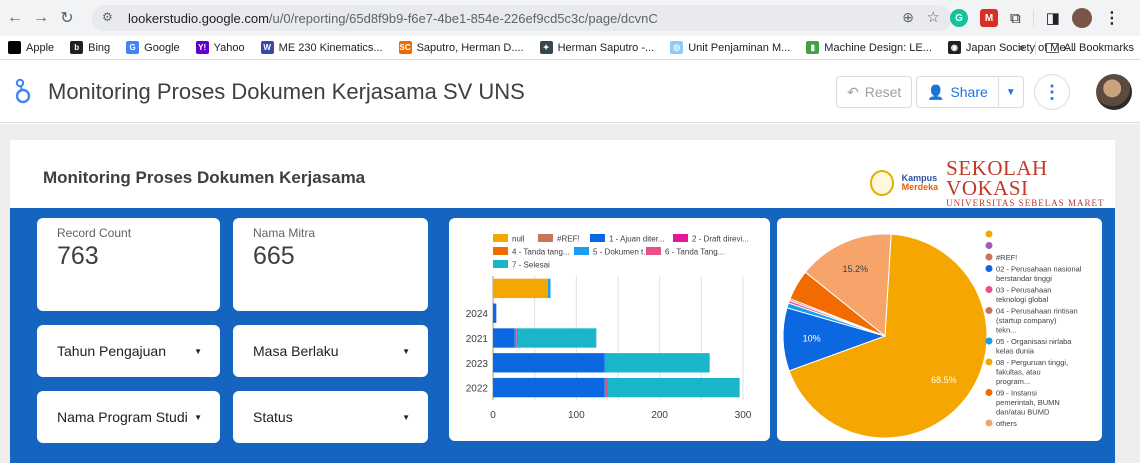 The width and height of the screenshot is (1140, 463). What do you see at coordinates (546, 47) in the screenshot?
I see `bookmark-favicon-icon: ✦` at bounding box center [546, 47].